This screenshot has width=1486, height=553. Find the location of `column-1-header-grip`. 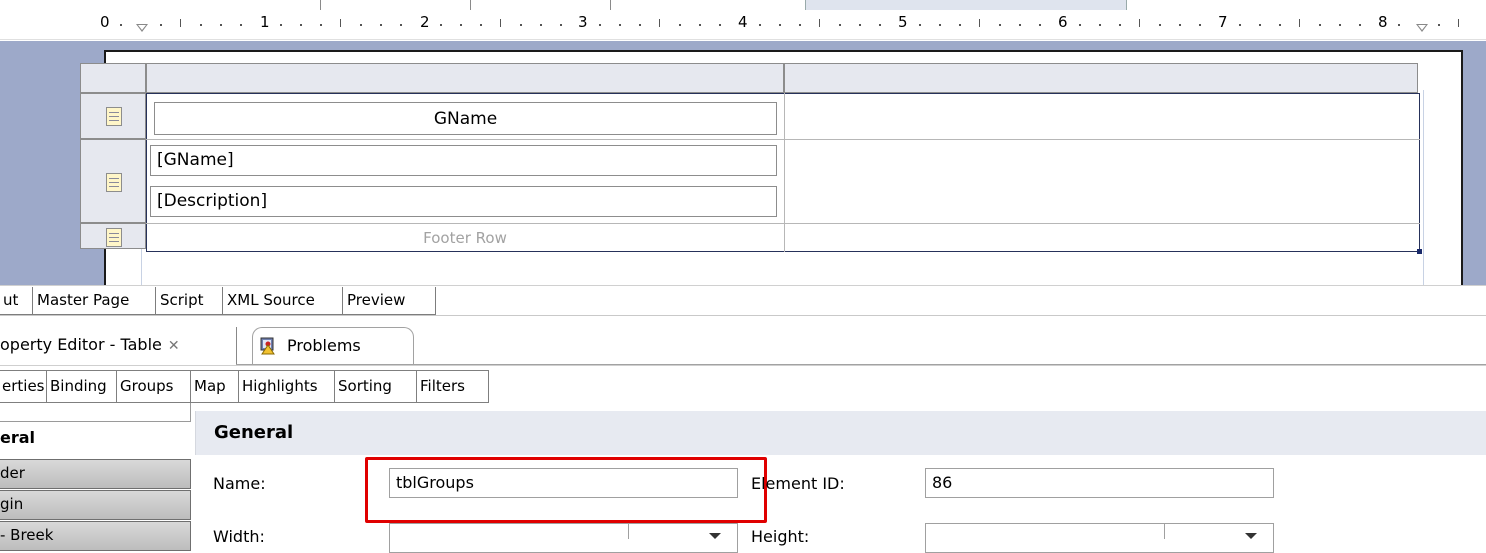

column-1-header-grip is located at coordinates (465, 78).